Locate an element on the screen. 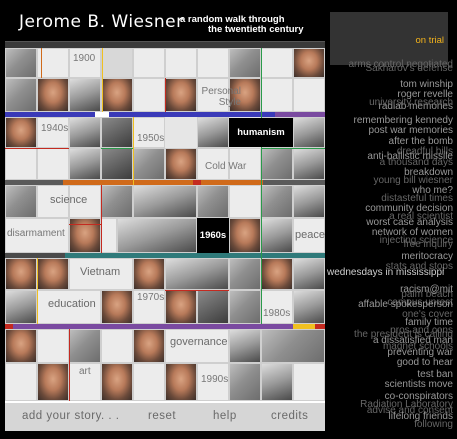 The width and height of the screenshot is (457, 439). label-1900: 1900 is located at coordinates (84, 58).